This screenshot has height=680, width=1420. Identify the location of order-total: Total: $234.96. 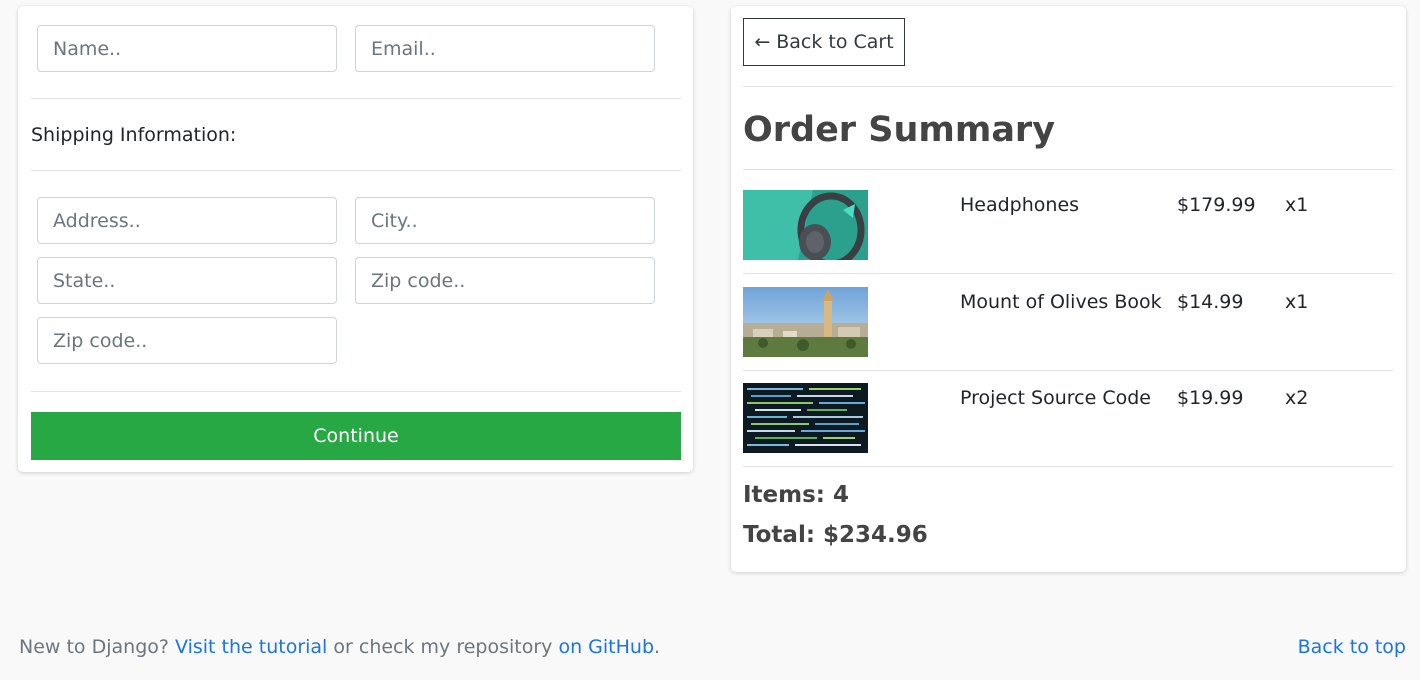
(835, 535).